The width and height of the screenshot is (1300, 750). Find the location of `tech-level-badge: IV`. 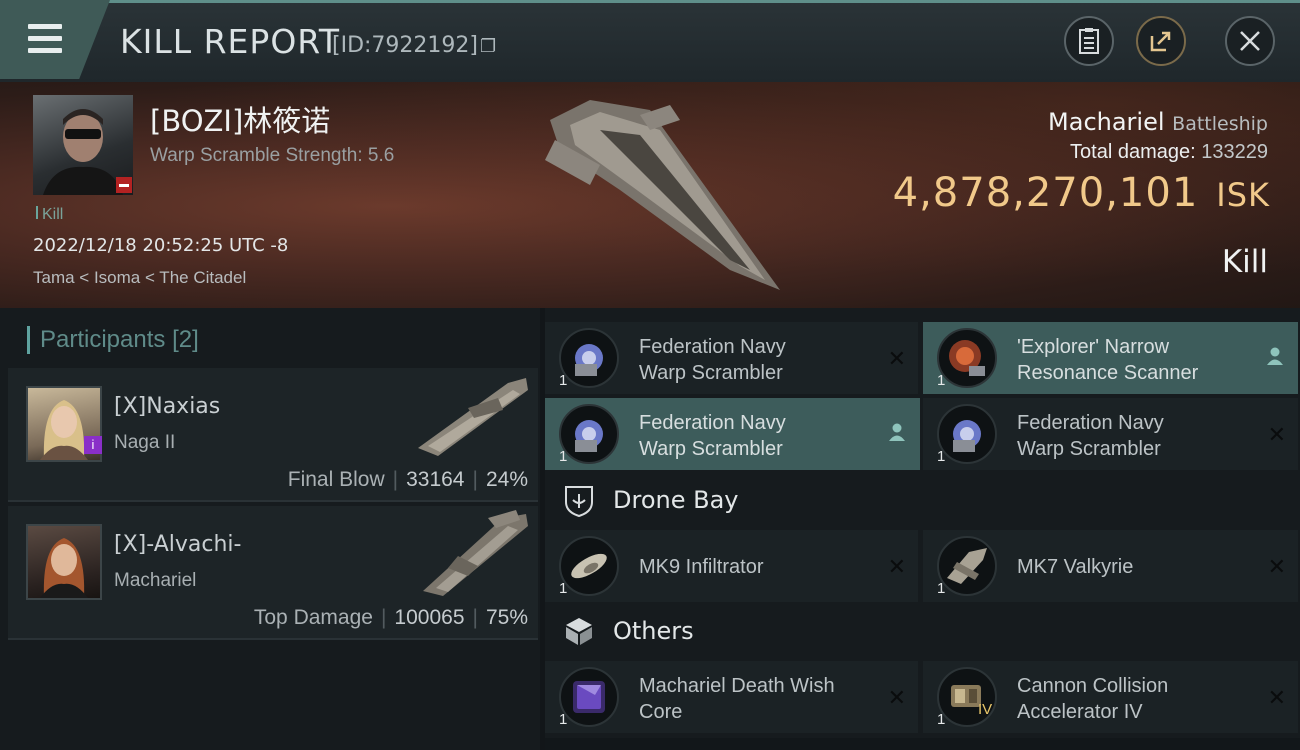

tech-level-badge: IV is located at coordinates (985, 709).